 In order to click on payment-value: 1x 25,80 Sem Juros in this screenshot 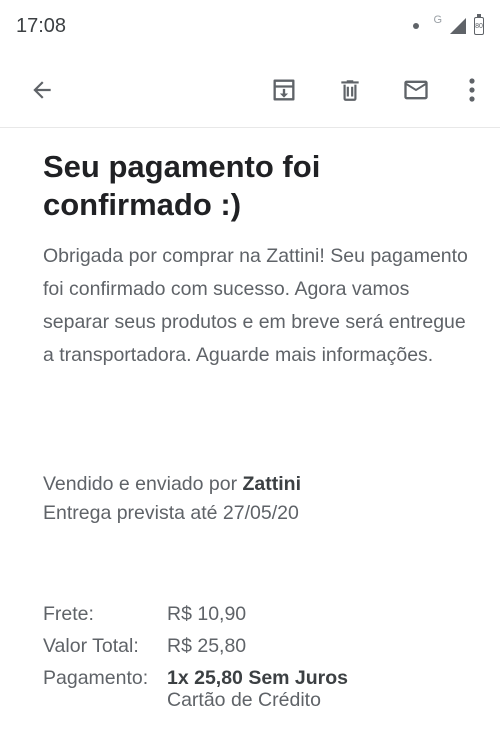, I will do `click(258, 678)`.